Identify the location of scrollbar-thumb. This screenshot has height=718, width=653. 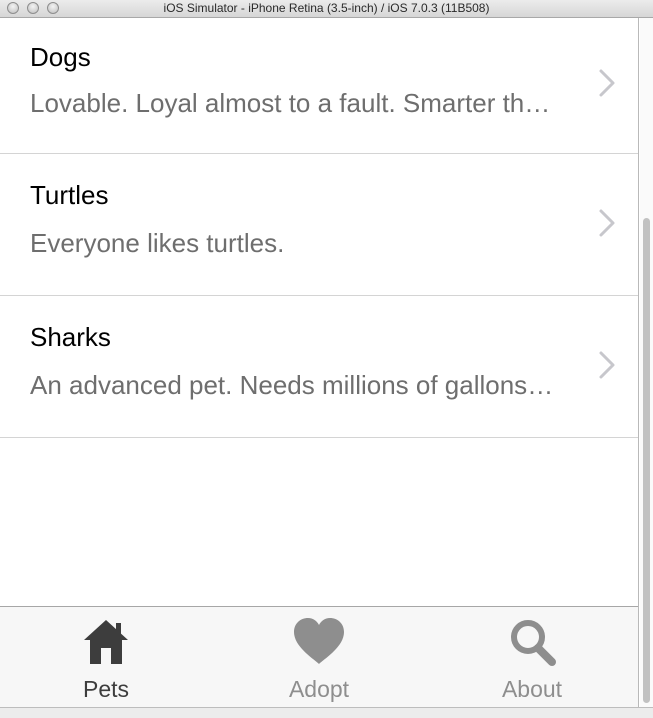
(646, 460).